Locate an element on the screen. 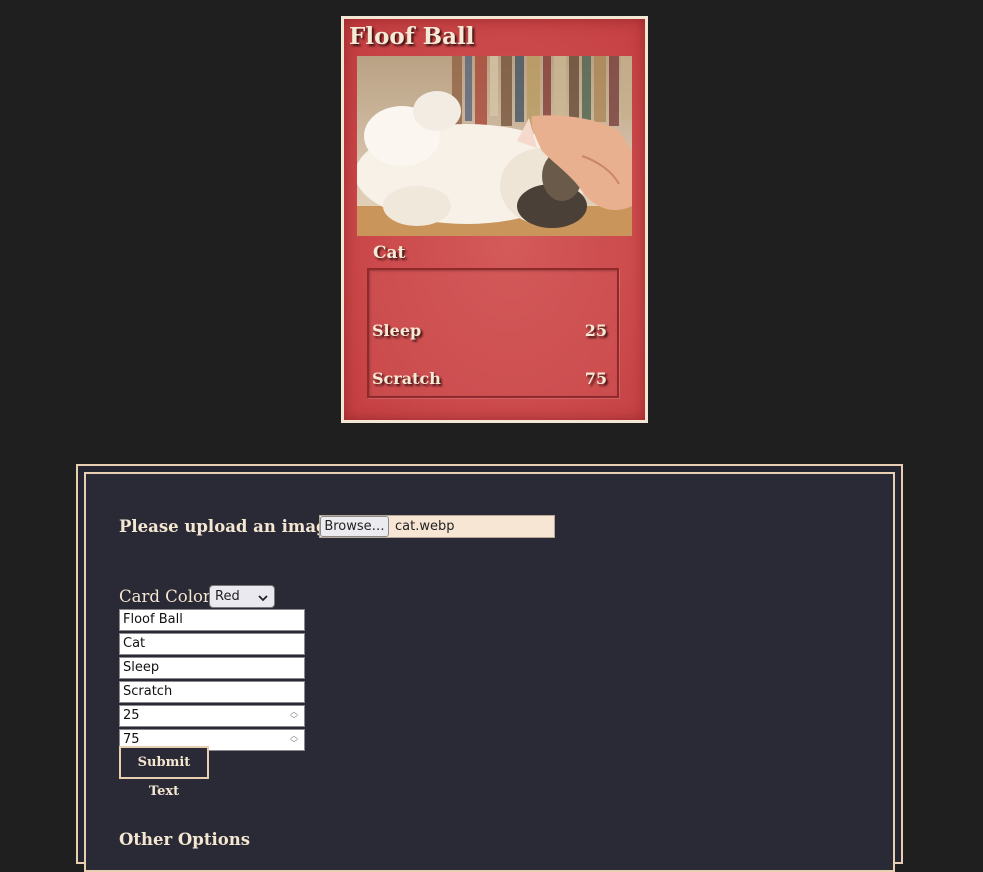 The height and width of the screenshot is (872, 983). stat-name: Sleep is located at coordinates (397, 330).